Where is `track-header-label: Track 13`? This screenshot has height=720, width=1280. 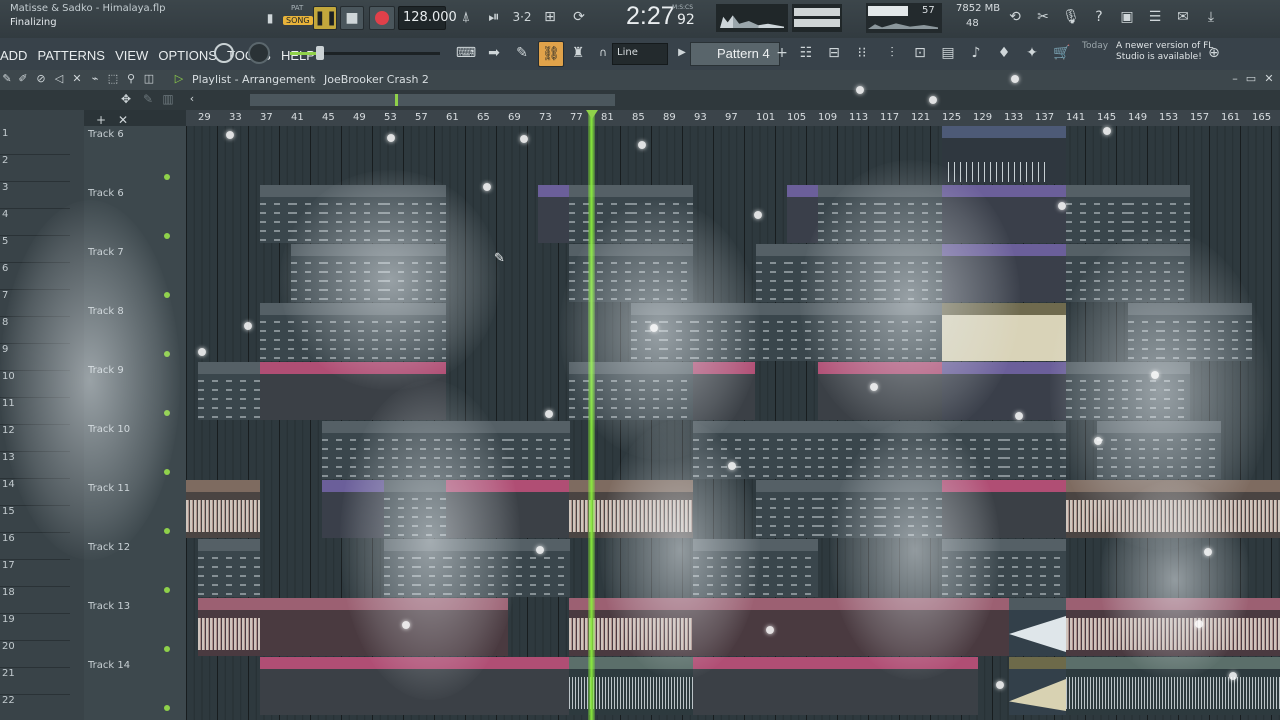 track-header-label: Track 13 is located at coordinates (109, 606).